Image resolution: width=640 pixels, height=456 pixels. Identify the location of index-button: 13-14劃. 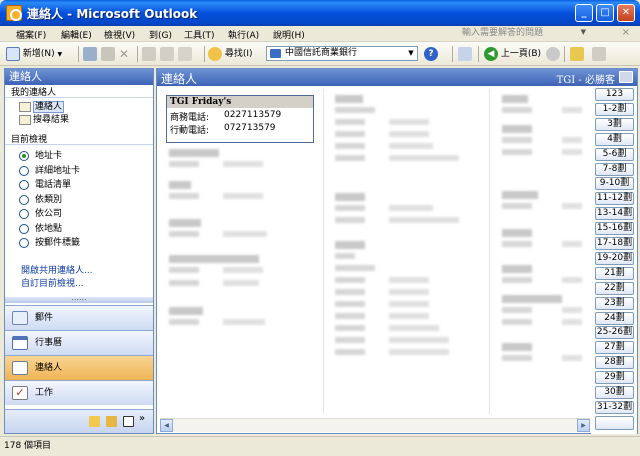
(614, 214).